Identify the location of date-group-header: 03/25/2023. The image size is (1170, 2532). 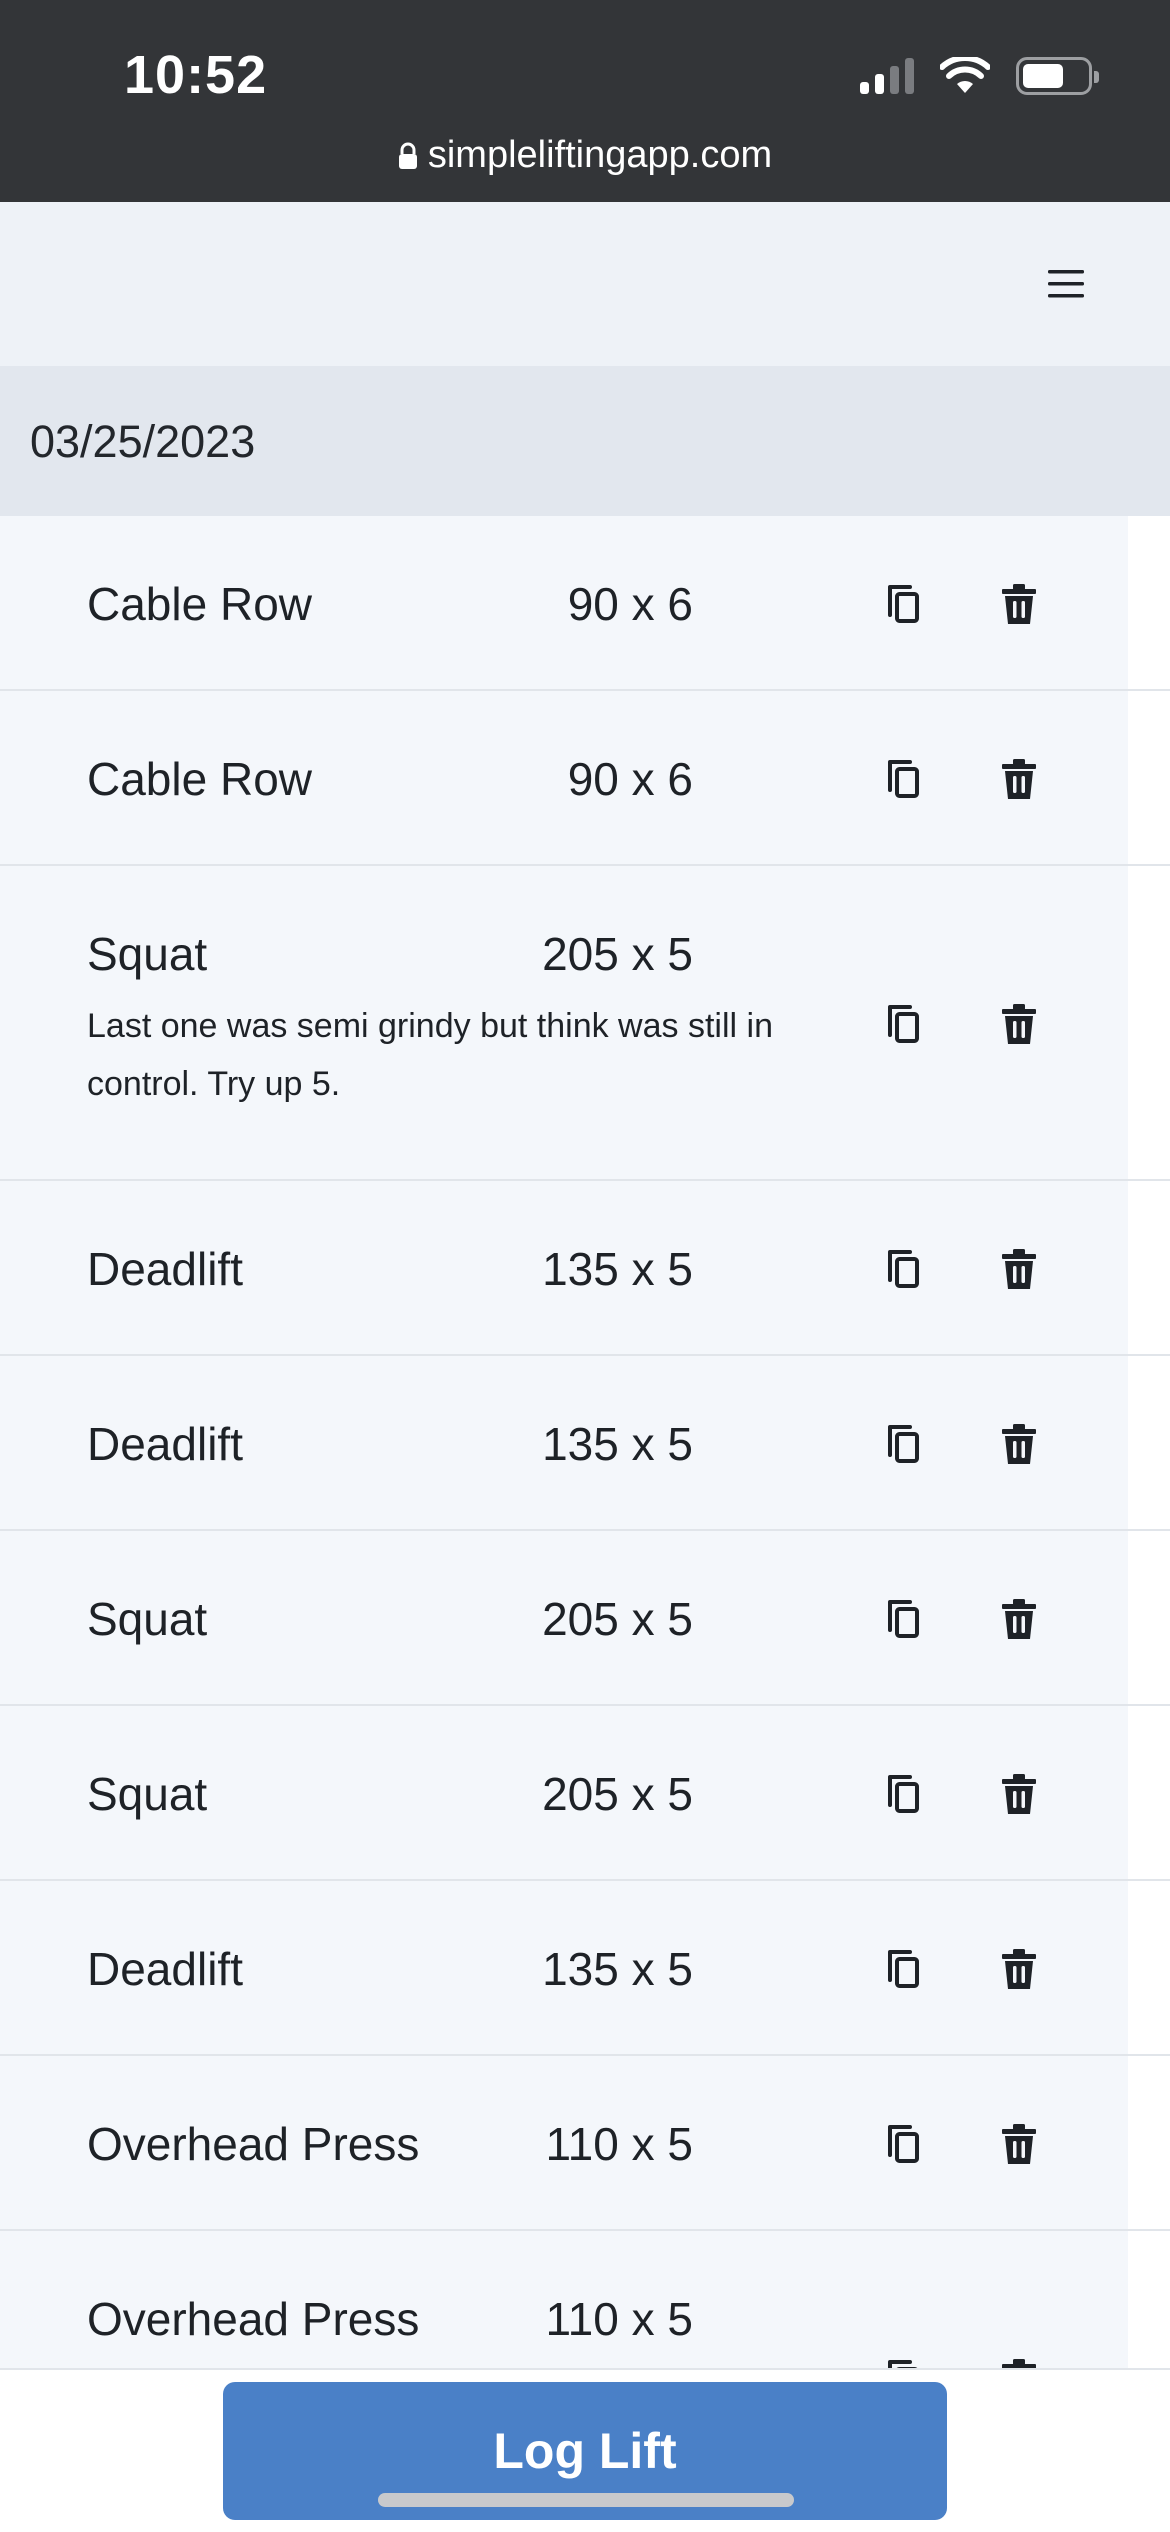
(585, 441).